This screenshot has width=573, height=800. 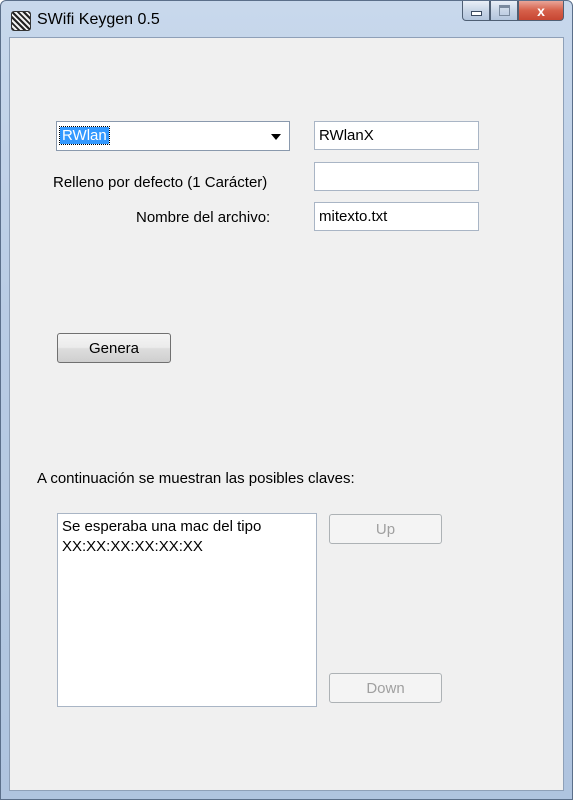 I want to click on type-combobox-value: RWlan, so click(x=84, y=135).